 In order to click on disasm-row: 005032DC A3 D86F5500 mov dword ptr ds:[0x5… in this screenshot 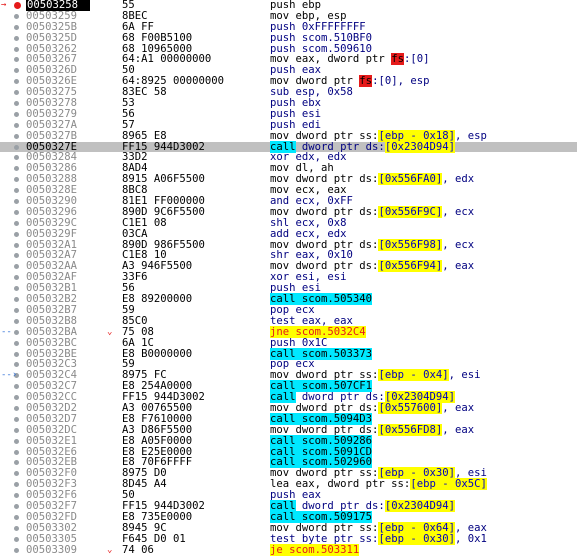, I will do `click(288, 429)`.